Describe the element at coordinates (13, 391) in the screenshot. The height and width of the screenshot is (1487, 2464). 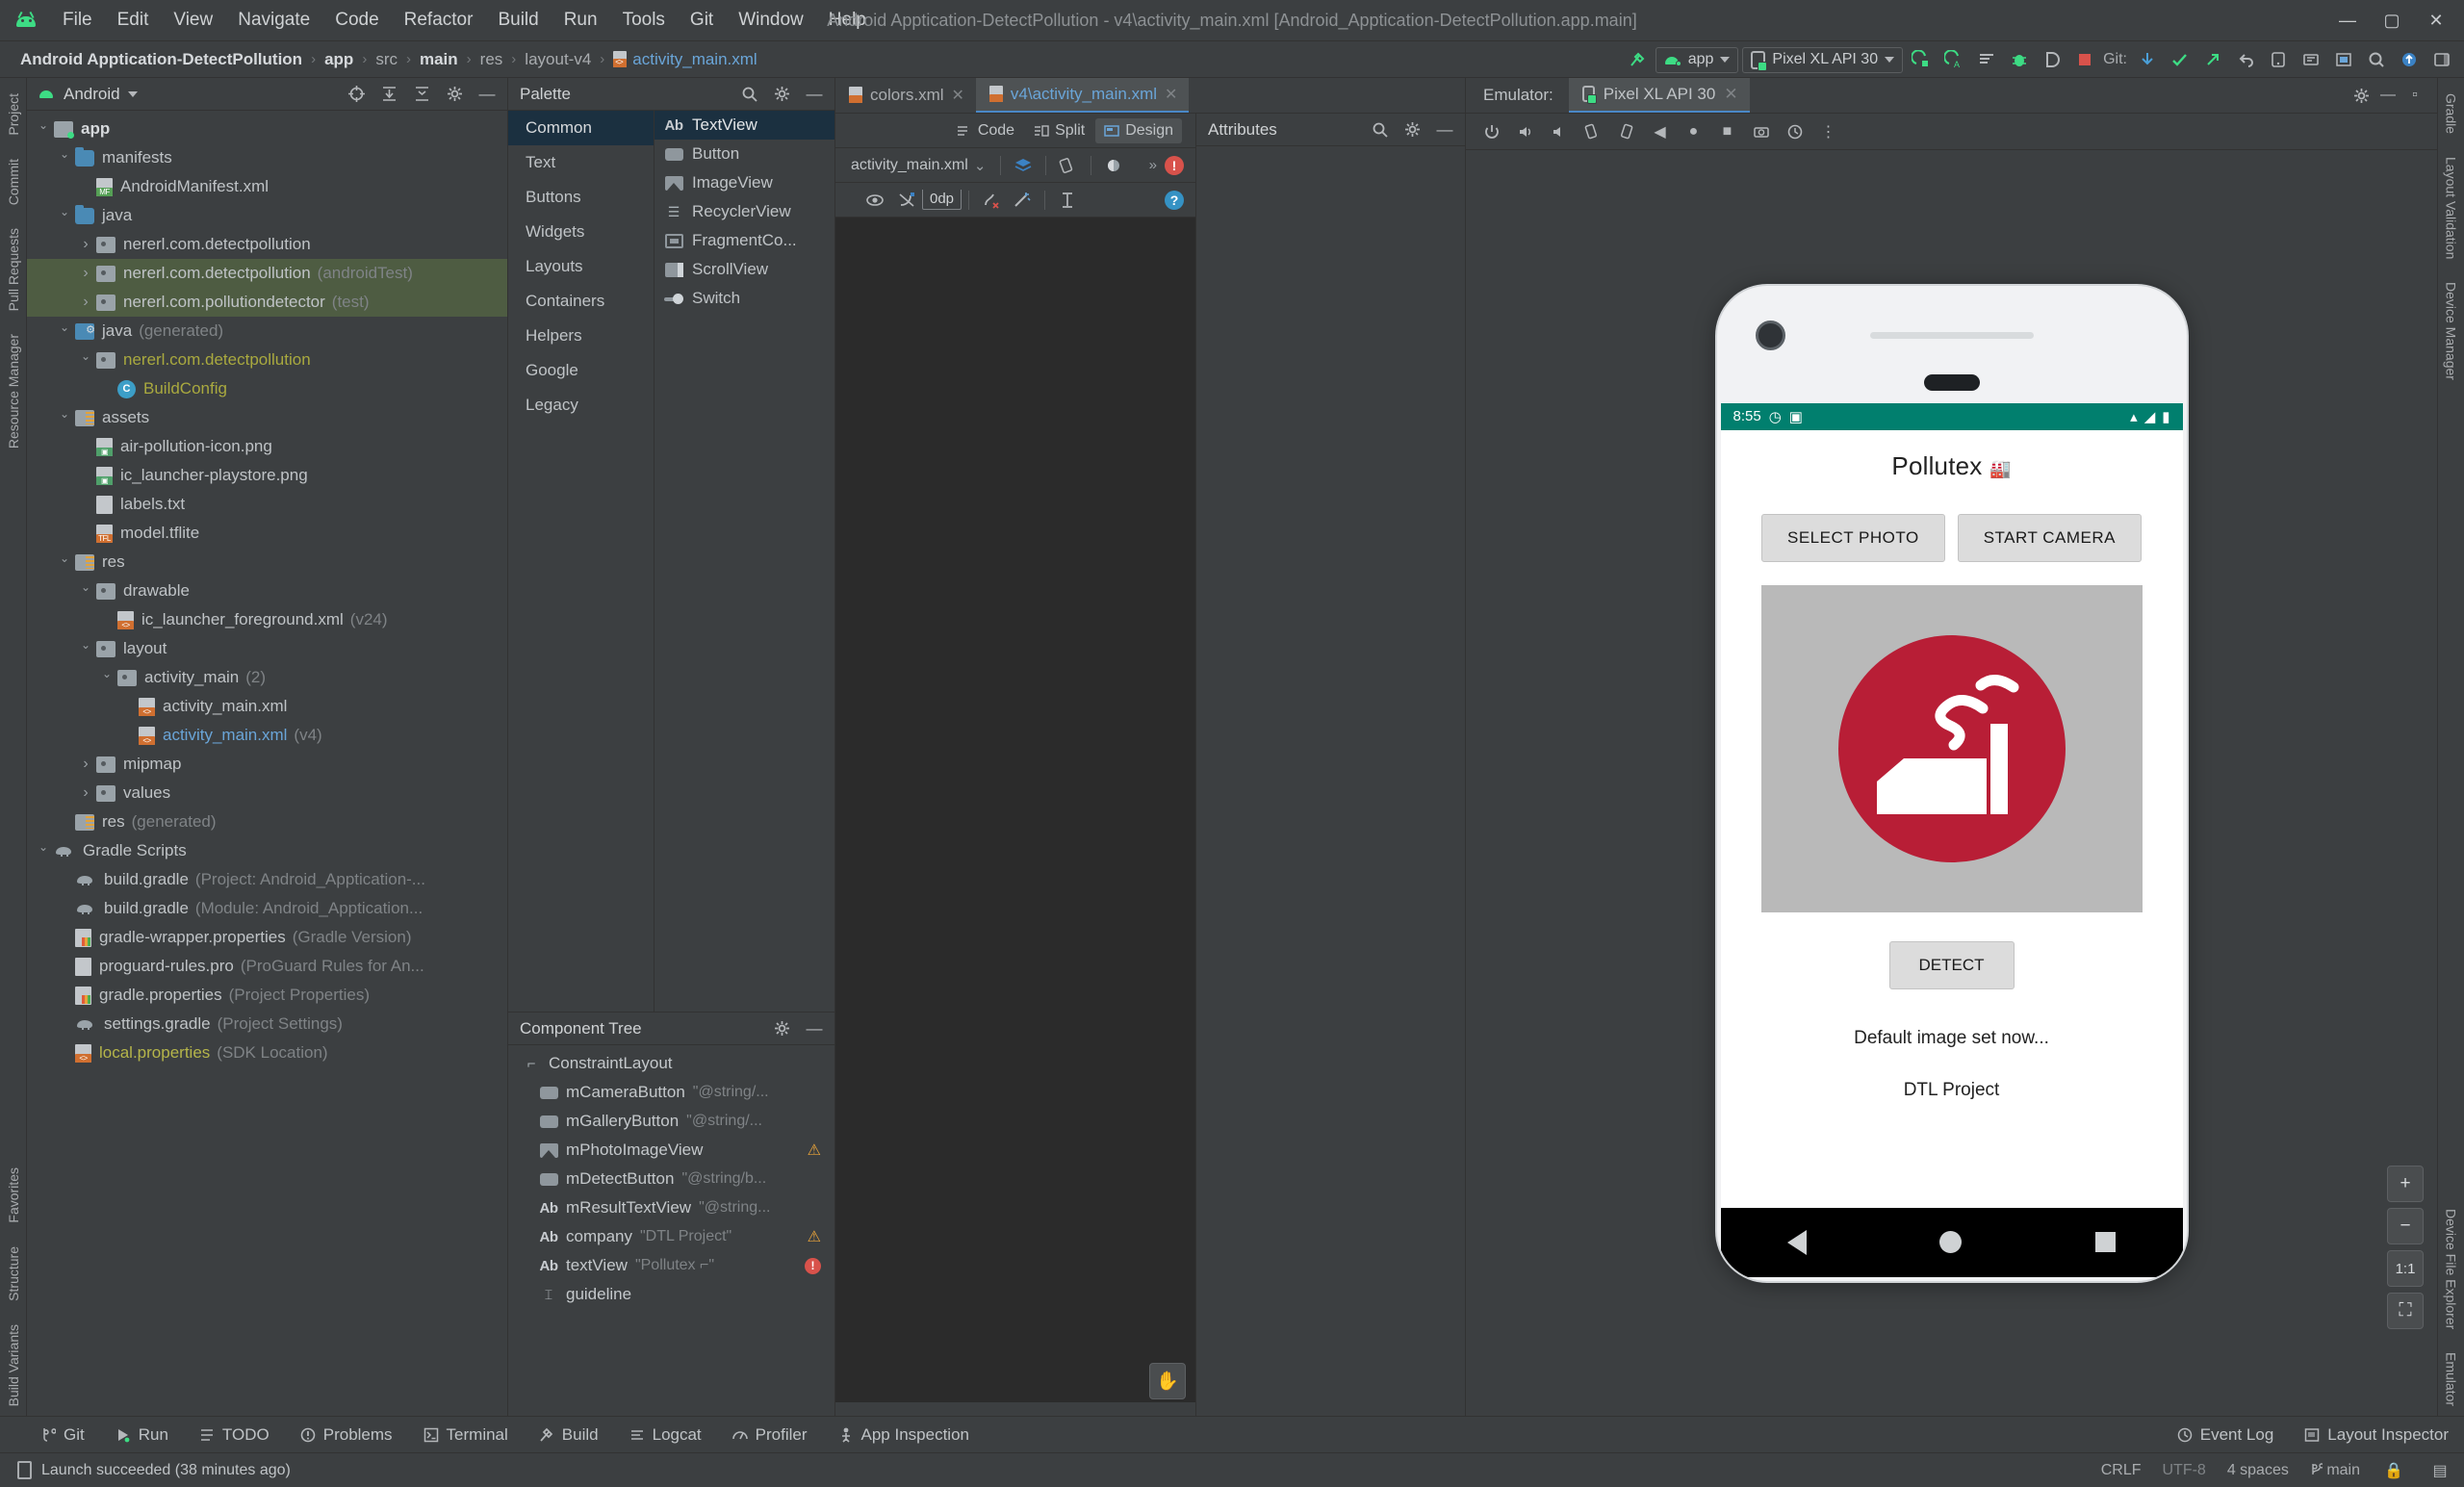
I see `sidebar-tab-resource-manager: Resource Manager` at that location.